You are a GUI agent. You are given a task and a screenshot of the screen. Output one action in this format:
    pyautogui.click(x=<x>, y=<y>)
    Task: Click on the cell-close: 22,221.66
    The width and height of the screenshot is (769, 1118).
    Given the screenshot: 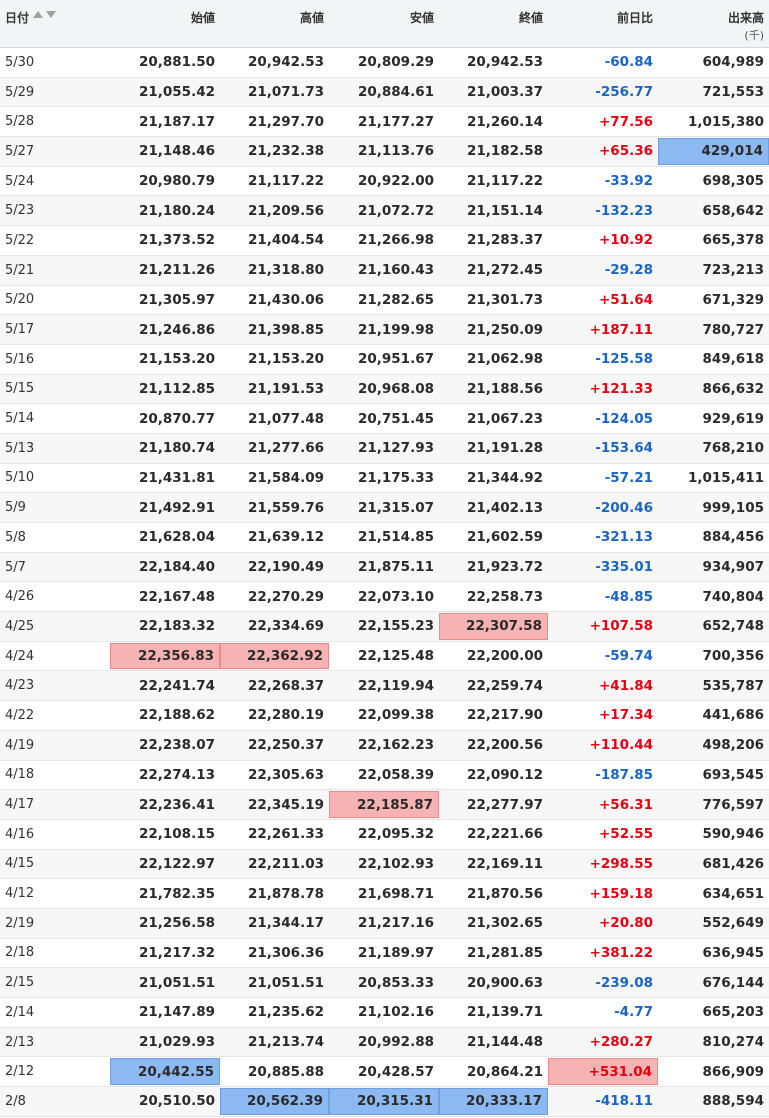 What is the action you would take?
    pyautogui.click(x=504, y=834)
    